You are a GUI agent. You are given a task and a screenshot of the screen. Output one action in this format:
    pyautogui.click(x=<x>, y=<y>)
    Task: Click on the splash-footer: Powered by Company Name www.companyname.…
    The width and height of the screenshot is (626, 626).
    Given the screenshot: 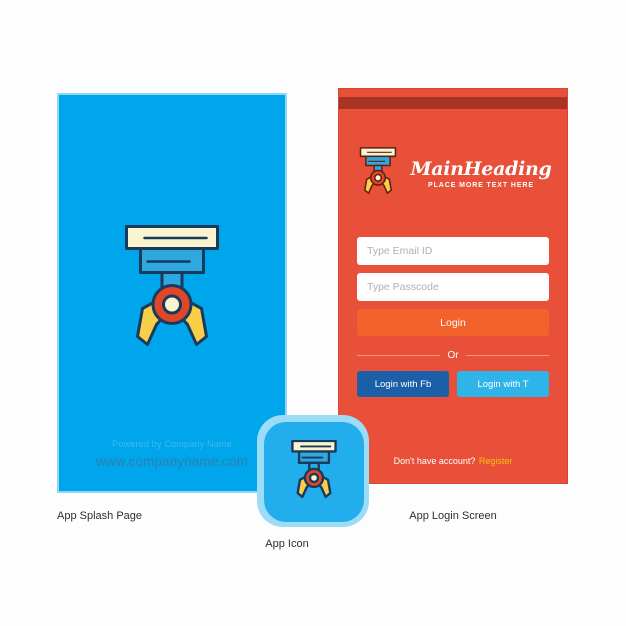 What is the action you would take?
    pyautogui.click(x=172, y=454)
    